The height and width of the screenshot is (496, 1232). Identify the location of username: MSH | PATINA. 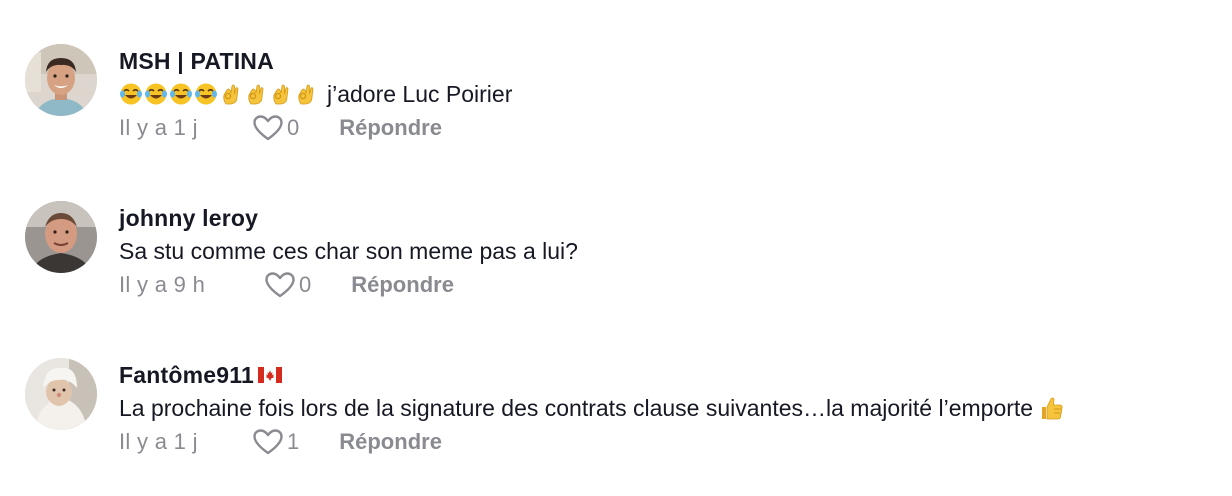
(667, 61).